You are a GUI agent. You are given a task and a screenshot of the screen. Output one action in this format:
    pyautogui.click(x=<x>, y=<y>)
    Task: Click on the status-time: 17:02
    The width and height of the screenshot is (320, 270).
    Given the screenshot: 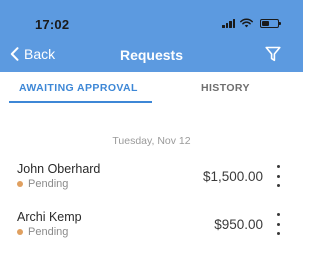 What is the action you would take?
    pyautogui.click(x=52, y=24)
    